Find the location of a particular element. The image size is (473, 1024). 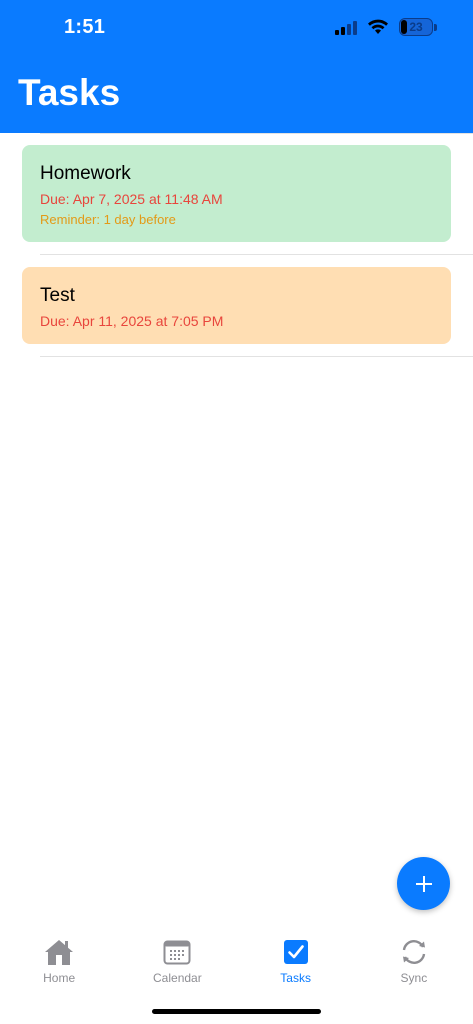

tab-sync: Sync is located at coordinates (414, 960).